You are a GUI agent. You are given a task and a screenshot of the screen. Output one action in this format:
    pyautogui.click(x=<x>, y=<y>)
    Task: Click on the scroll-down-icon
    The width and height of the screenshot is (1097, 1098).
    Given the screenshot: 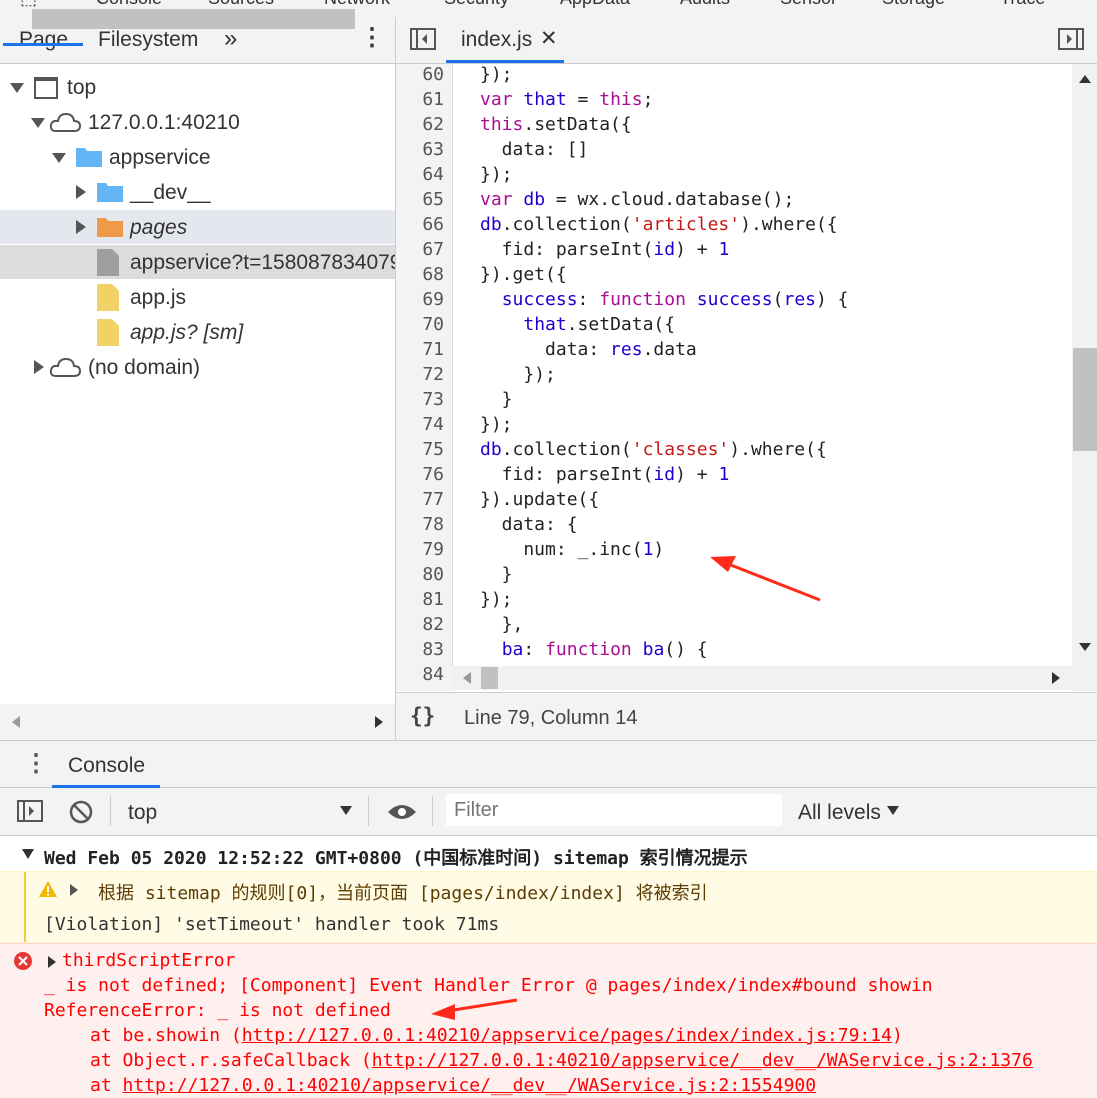 What is the action you would take?
    pyautogui.click(x=1085, y=647)
    